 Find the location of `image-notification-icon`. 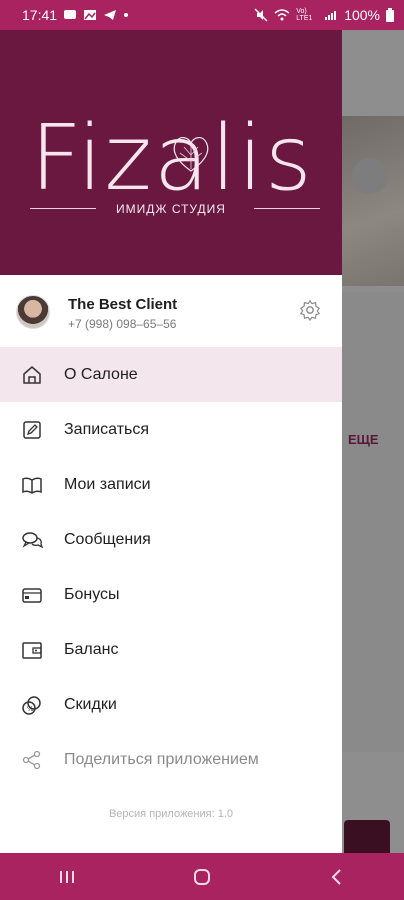

image-notification-icon is located at coordinates (90, 15).